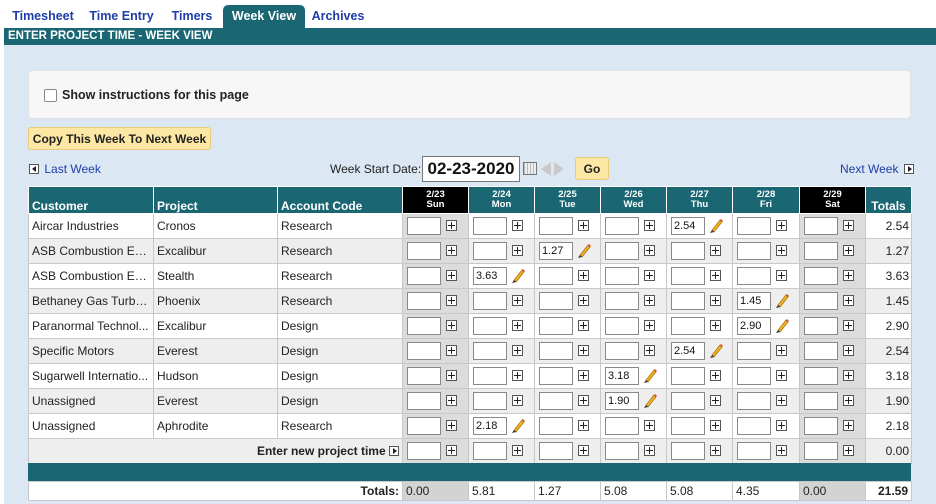 The width and height of the screenshot is (936, 504). I want to click on last-week-link: Last Week, so click(65, 169).